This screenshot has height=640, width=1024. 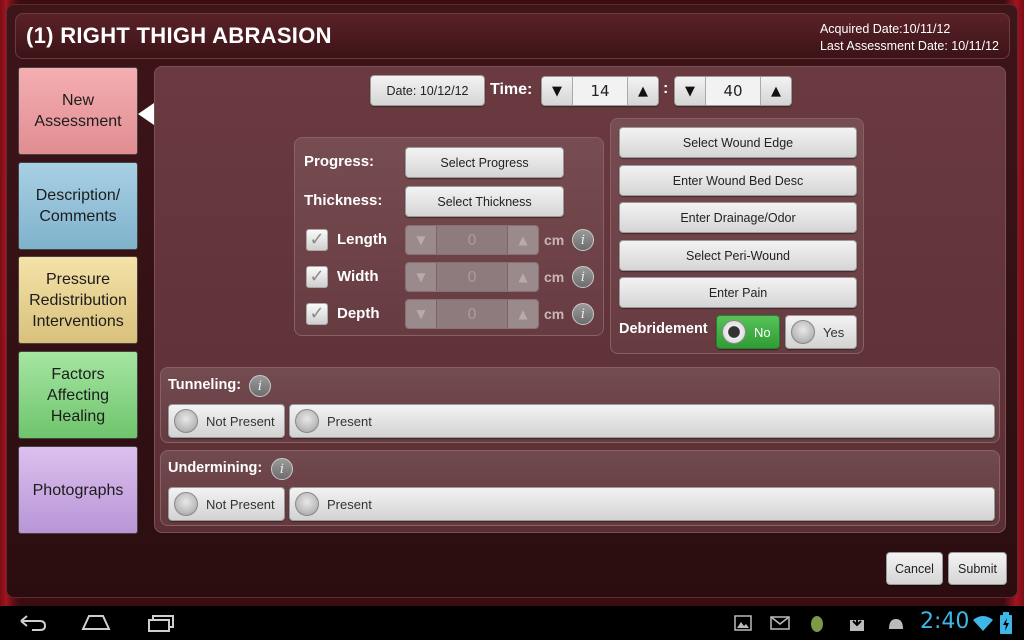 I want to click on depth-stepper: ▼ 0 ▲, so click(x=472, y=314).